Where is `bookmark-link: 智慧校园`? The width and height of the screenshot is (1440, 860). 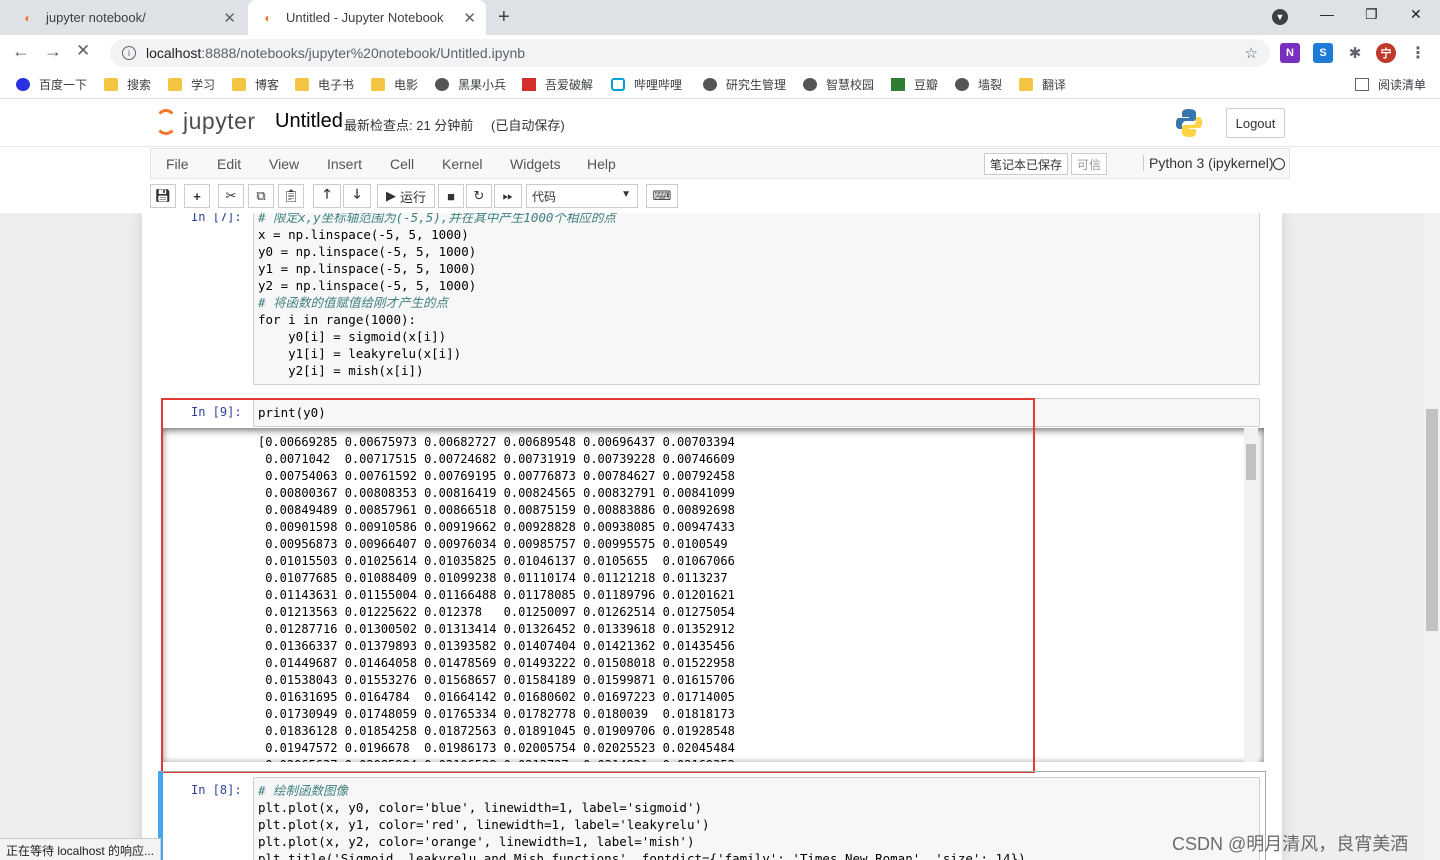 bookmark-link: 智慧校园 is located at coordinates (838, 84).